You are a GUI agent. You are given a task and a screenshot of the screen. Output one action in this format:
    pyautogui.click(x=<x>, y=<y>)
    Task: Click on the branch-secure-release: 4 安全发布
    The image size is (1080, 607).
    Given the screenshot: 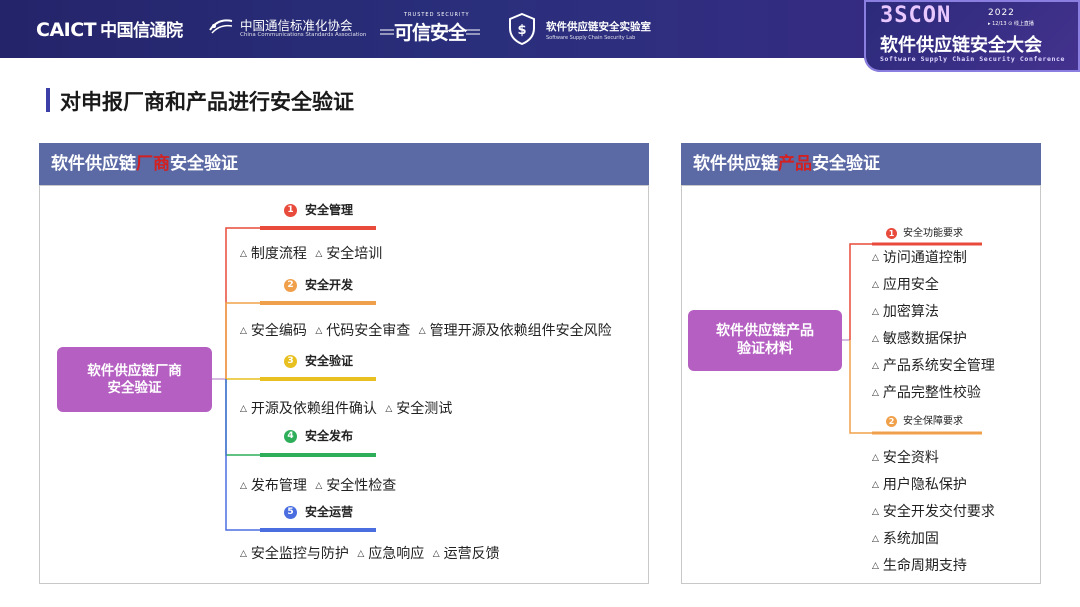 What is the action you would take?
    pyautogui.click(x=318, y=435)
    